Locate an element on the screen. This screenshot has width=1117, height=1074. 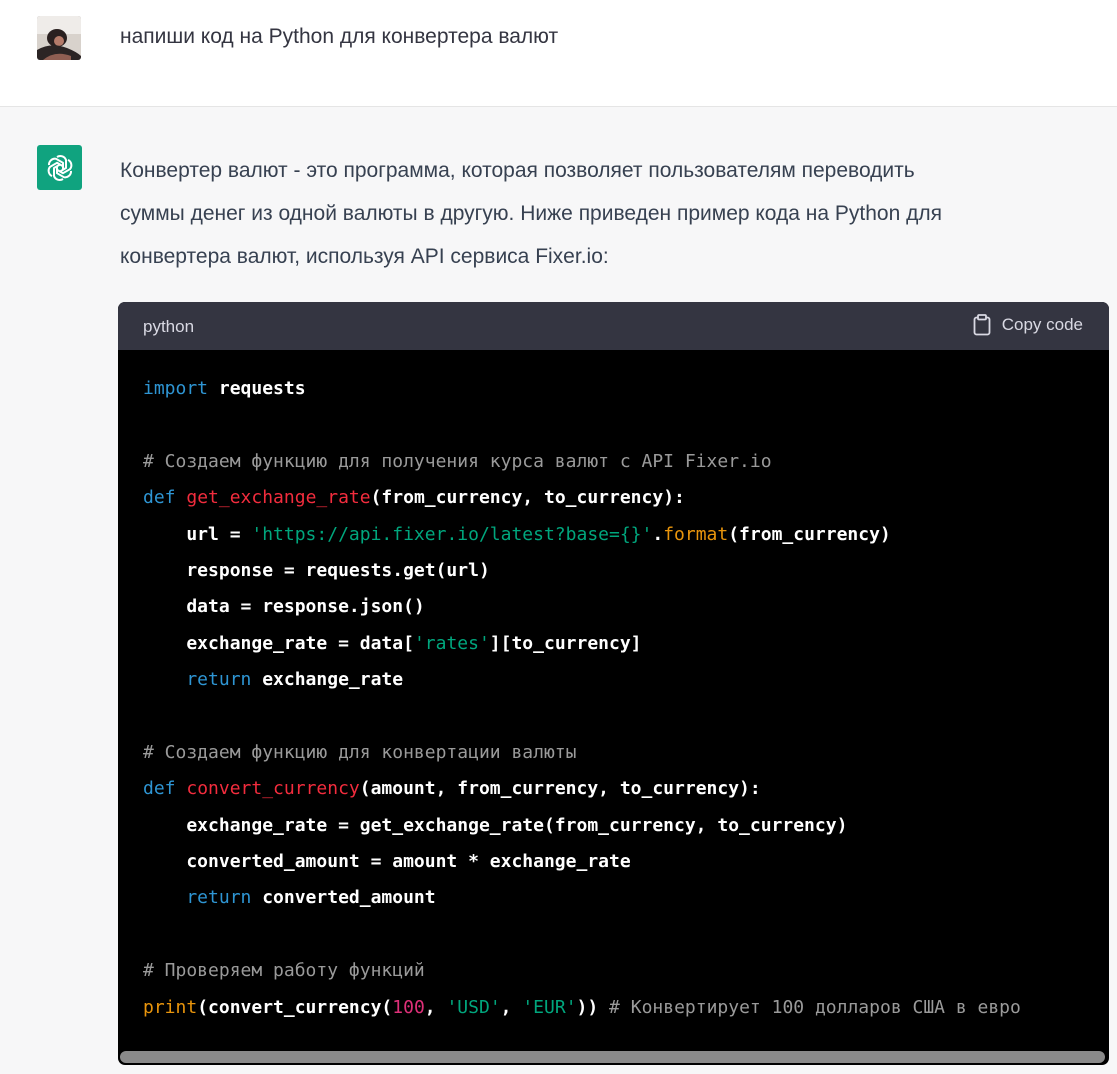
code-line: data = response.json() is located at coordinates (582, 607).